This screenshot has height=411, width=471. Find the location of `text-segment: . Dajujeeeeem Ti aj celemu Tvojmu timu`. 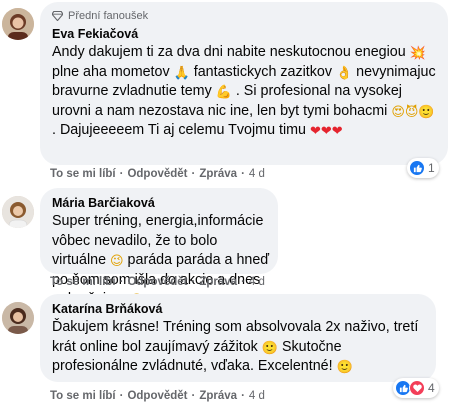

text-segment: . Dajujeeeeem Ti aj celemu Tvojmu timu is located at coordinates (181, 130).